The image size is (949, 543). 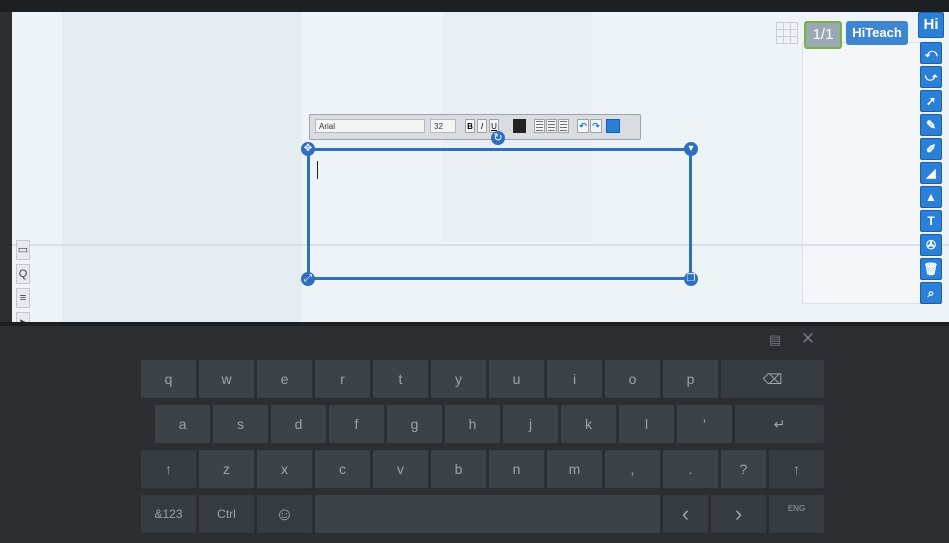 What do you see at coordinates (588, 424) in the screenshot?
I see `key-k: k` at bounding box center [588, 424].